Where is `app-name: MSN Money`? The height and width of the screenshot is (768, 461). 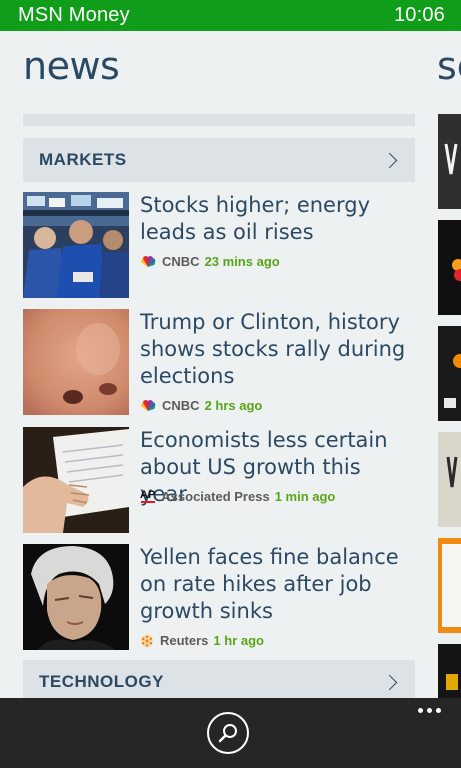 app-name: MSN Money is located at coordinates (74, 15).